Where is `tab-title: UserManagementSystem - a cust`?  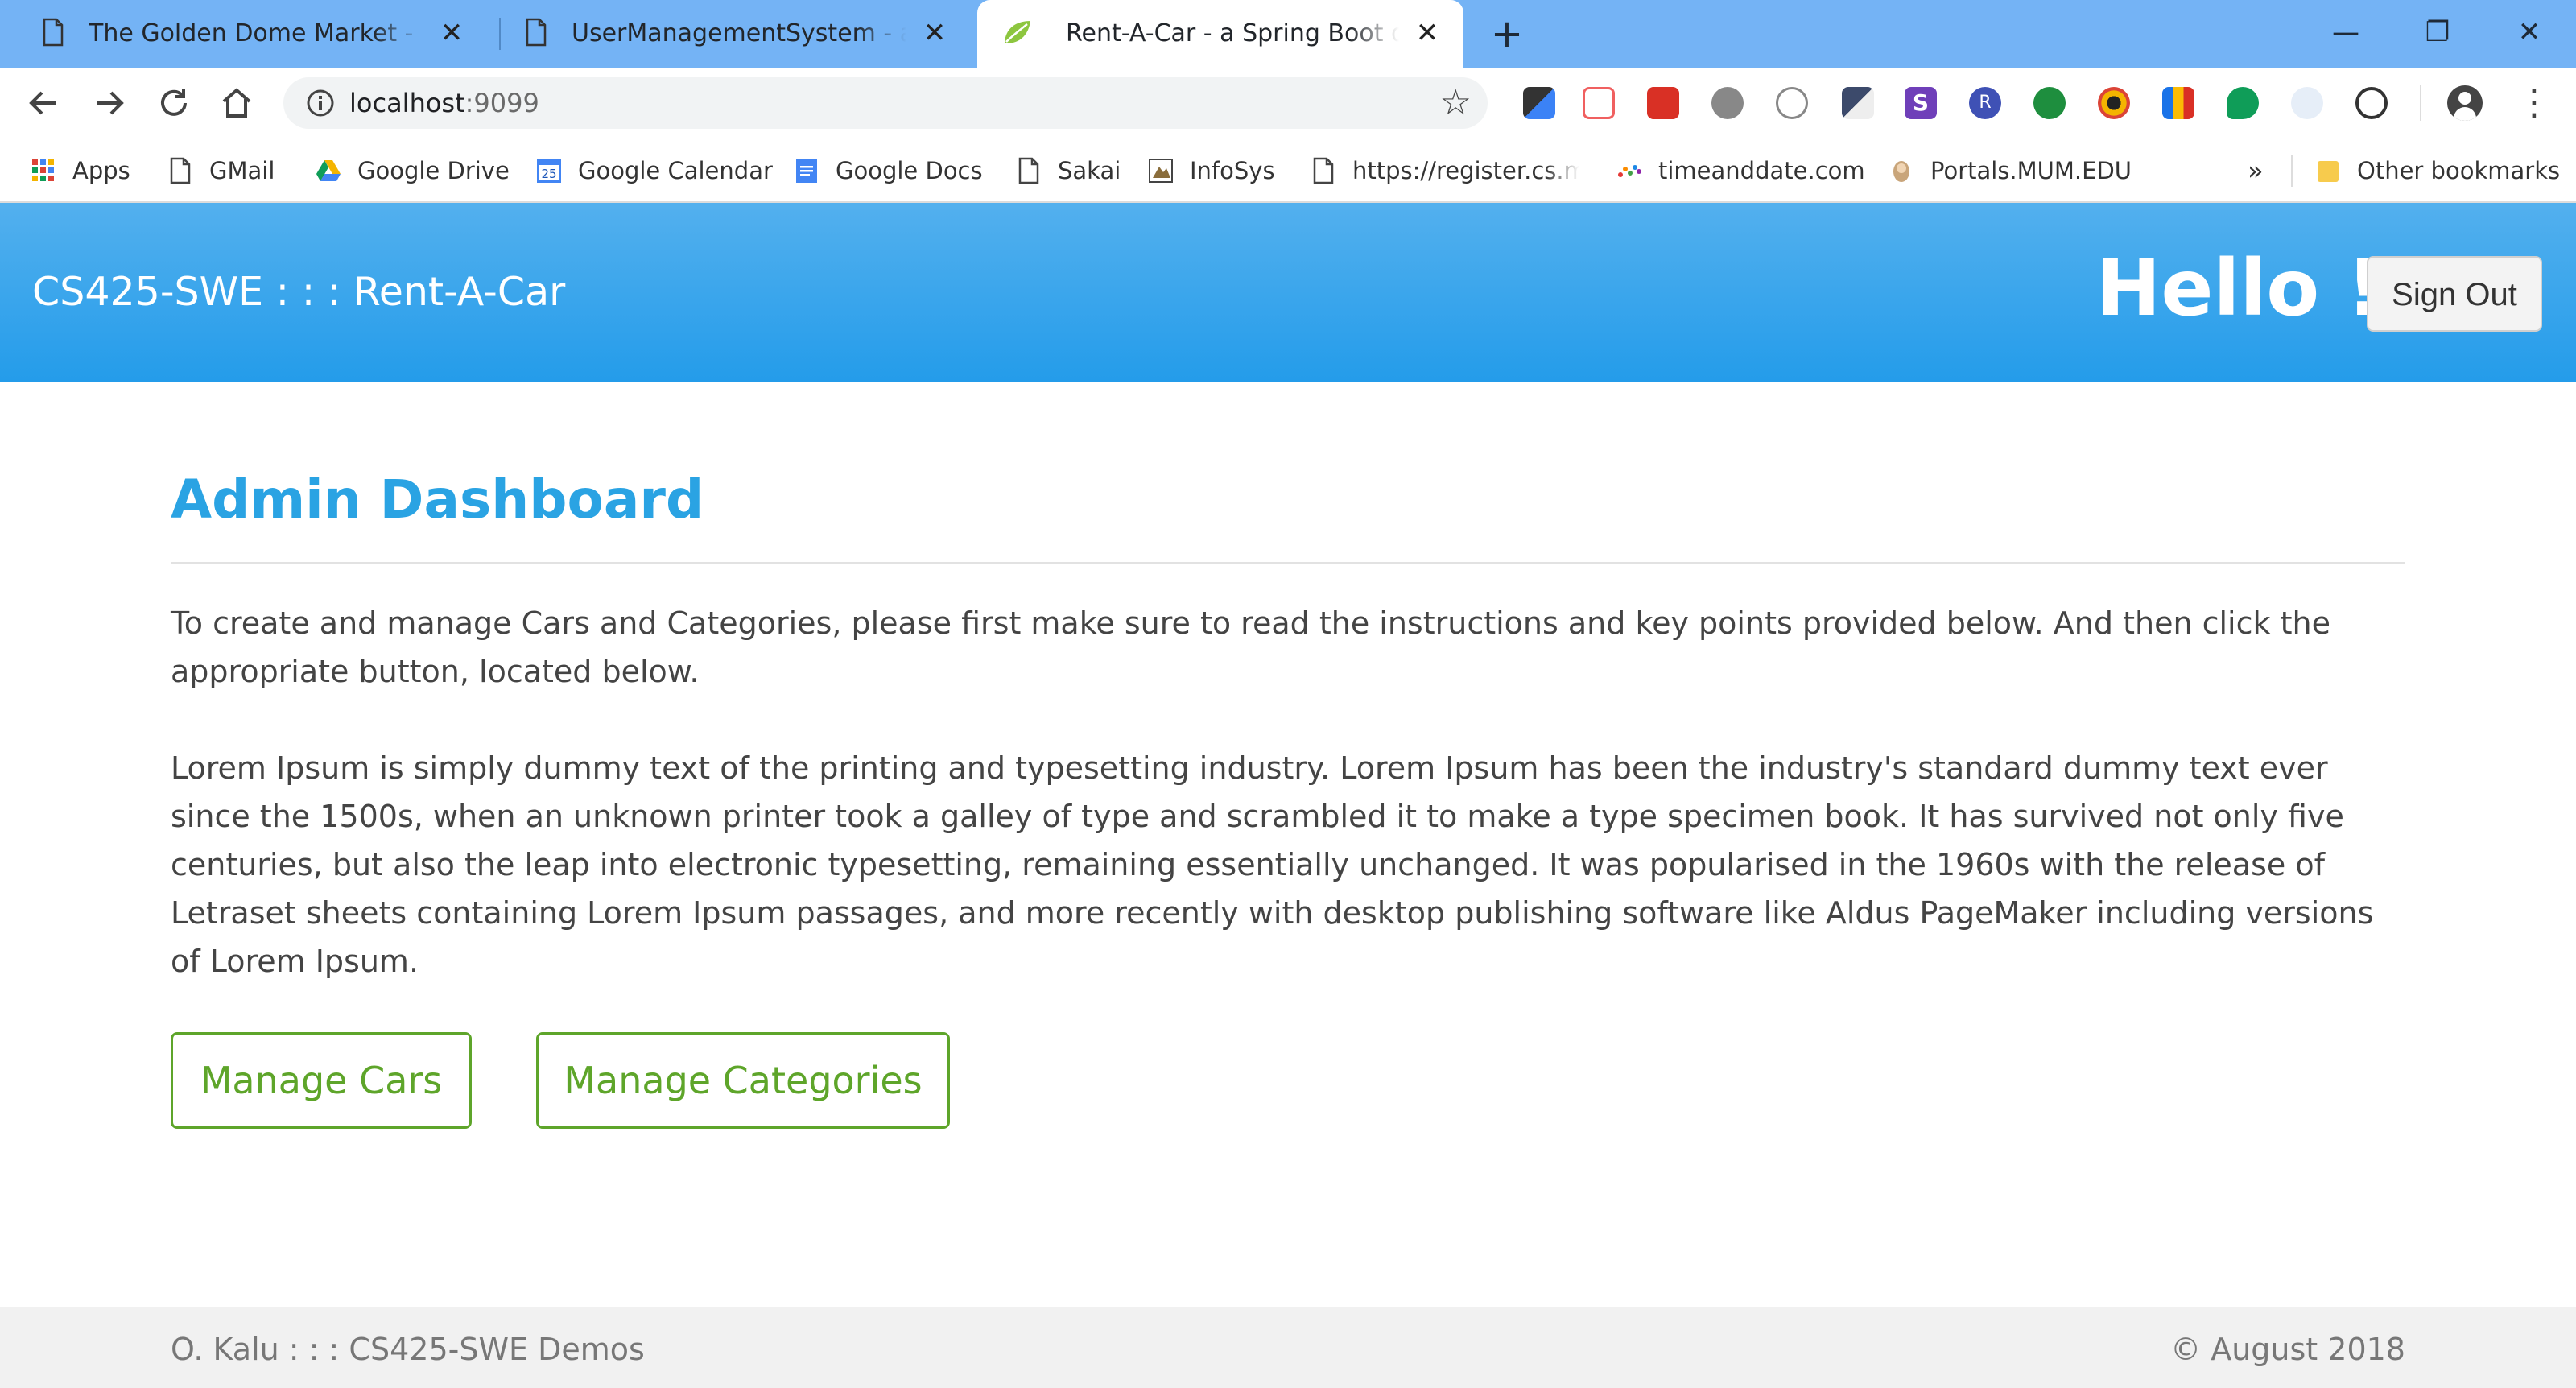 tab-title: UserManagementSystem - a cust is located at coordinates (739, 33).